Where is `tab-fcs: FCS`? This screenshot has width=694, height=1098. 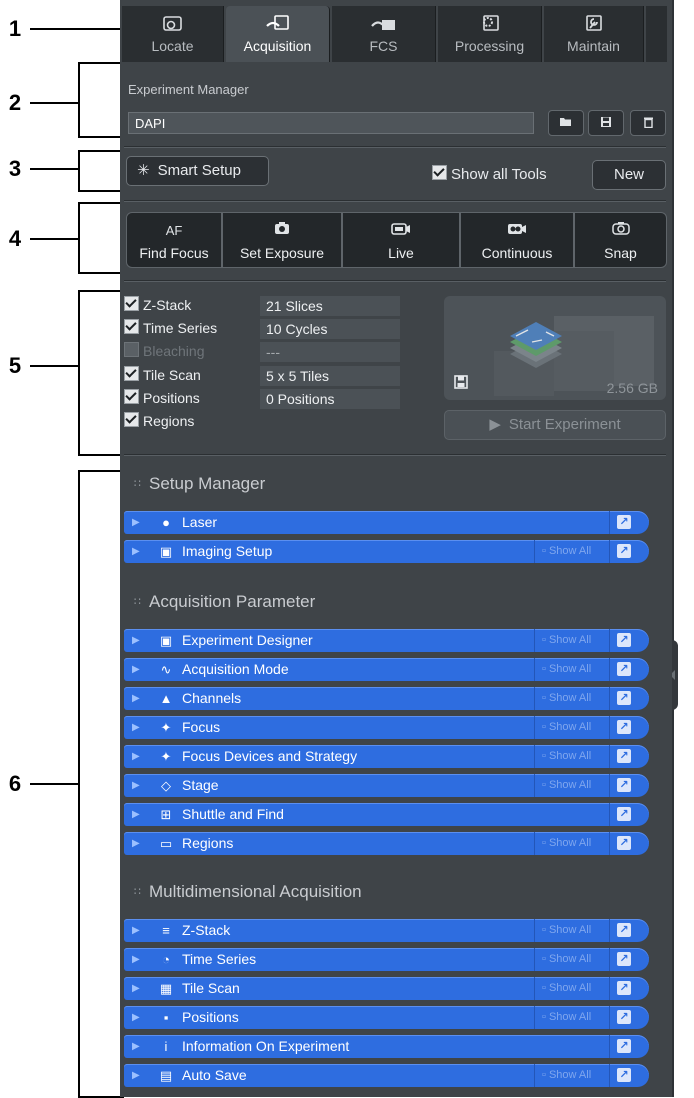
tab-fcs: FCS is located at coordinates (384, 34).